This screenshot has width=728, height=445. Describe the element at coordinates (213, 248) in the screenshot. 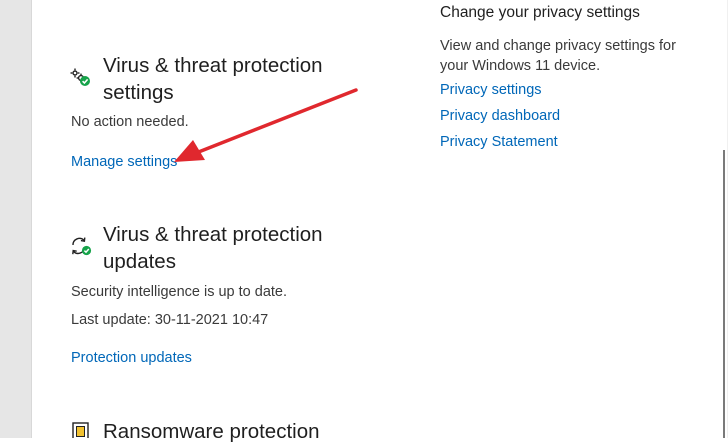

I see `section-title-virus-updates: Virus & threat protection updates` at that location.